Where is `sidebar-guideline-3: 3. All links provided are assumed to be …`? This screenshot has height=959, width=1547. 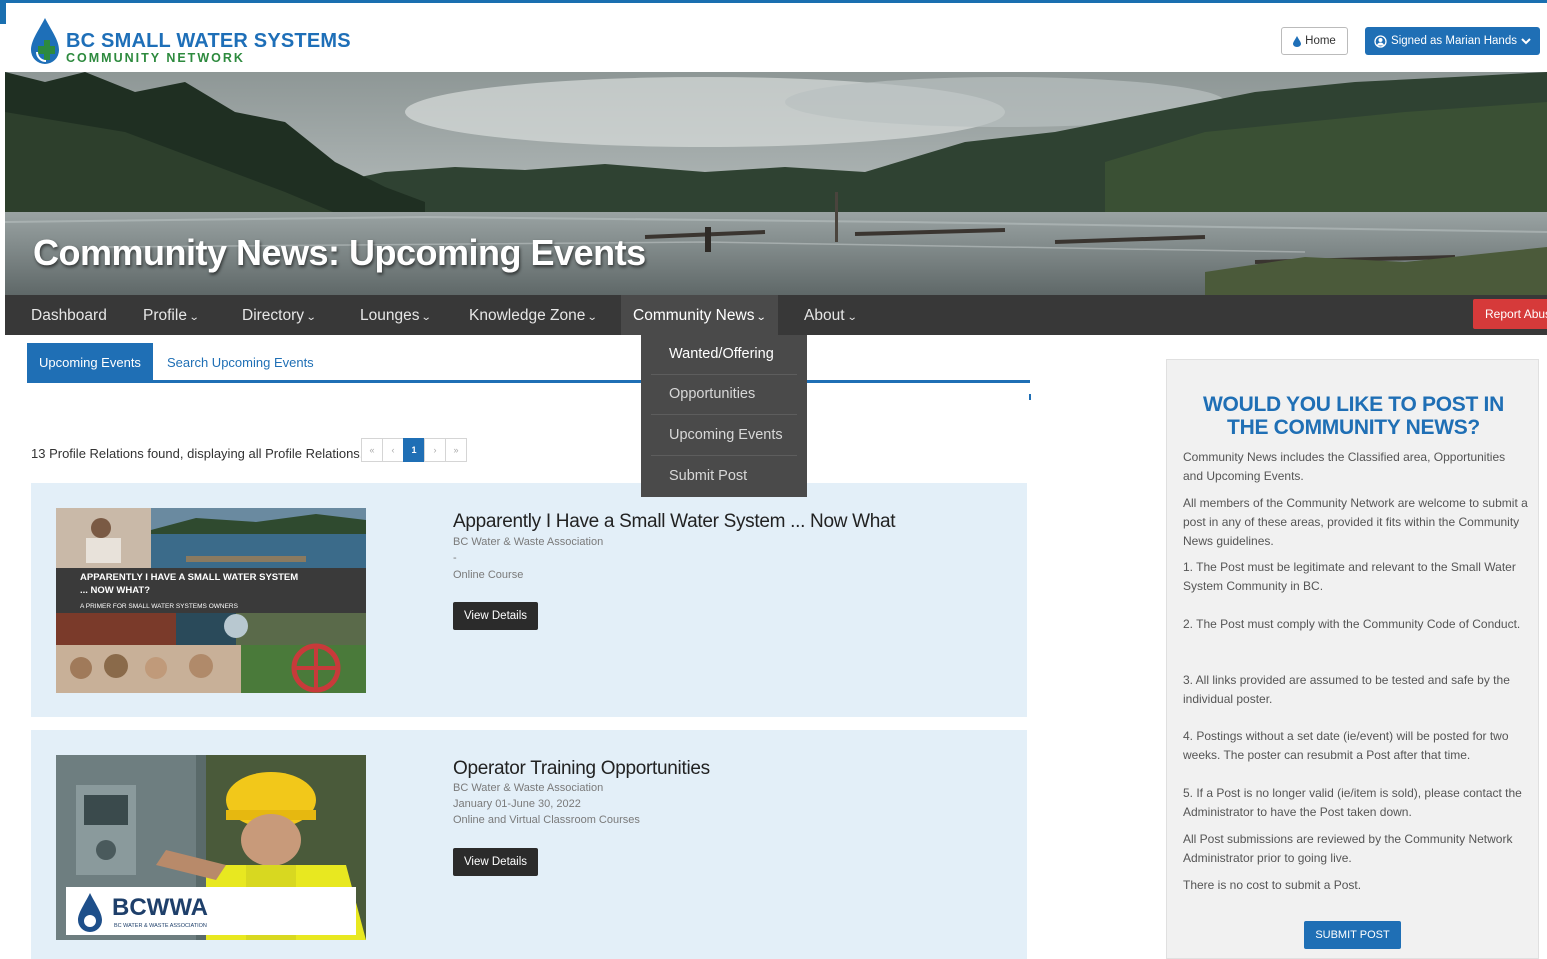 sidebar-guideline-3: 3. All links provided are assumed to be … is located at coordinates (1346, 689).